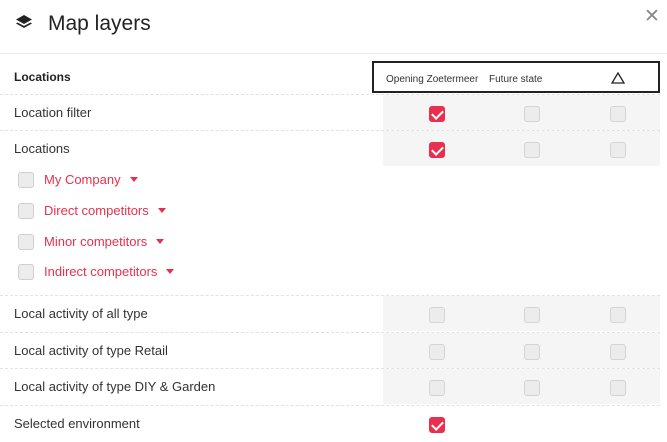  What do you see at coordinates (42, 77) in the screenshot?
I see `section-label-locations: Locations` at bounding box center [42, 77].